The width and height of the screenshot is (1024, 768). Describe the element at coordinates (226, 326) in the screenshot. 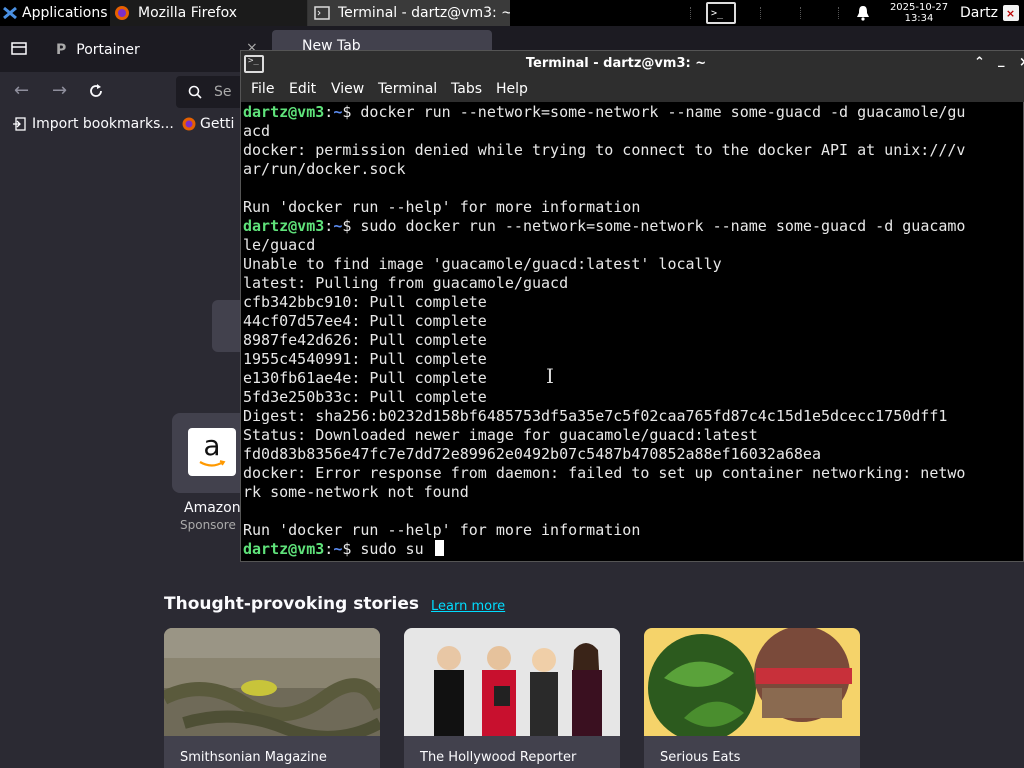

I see `shortcut-tile` at that location.